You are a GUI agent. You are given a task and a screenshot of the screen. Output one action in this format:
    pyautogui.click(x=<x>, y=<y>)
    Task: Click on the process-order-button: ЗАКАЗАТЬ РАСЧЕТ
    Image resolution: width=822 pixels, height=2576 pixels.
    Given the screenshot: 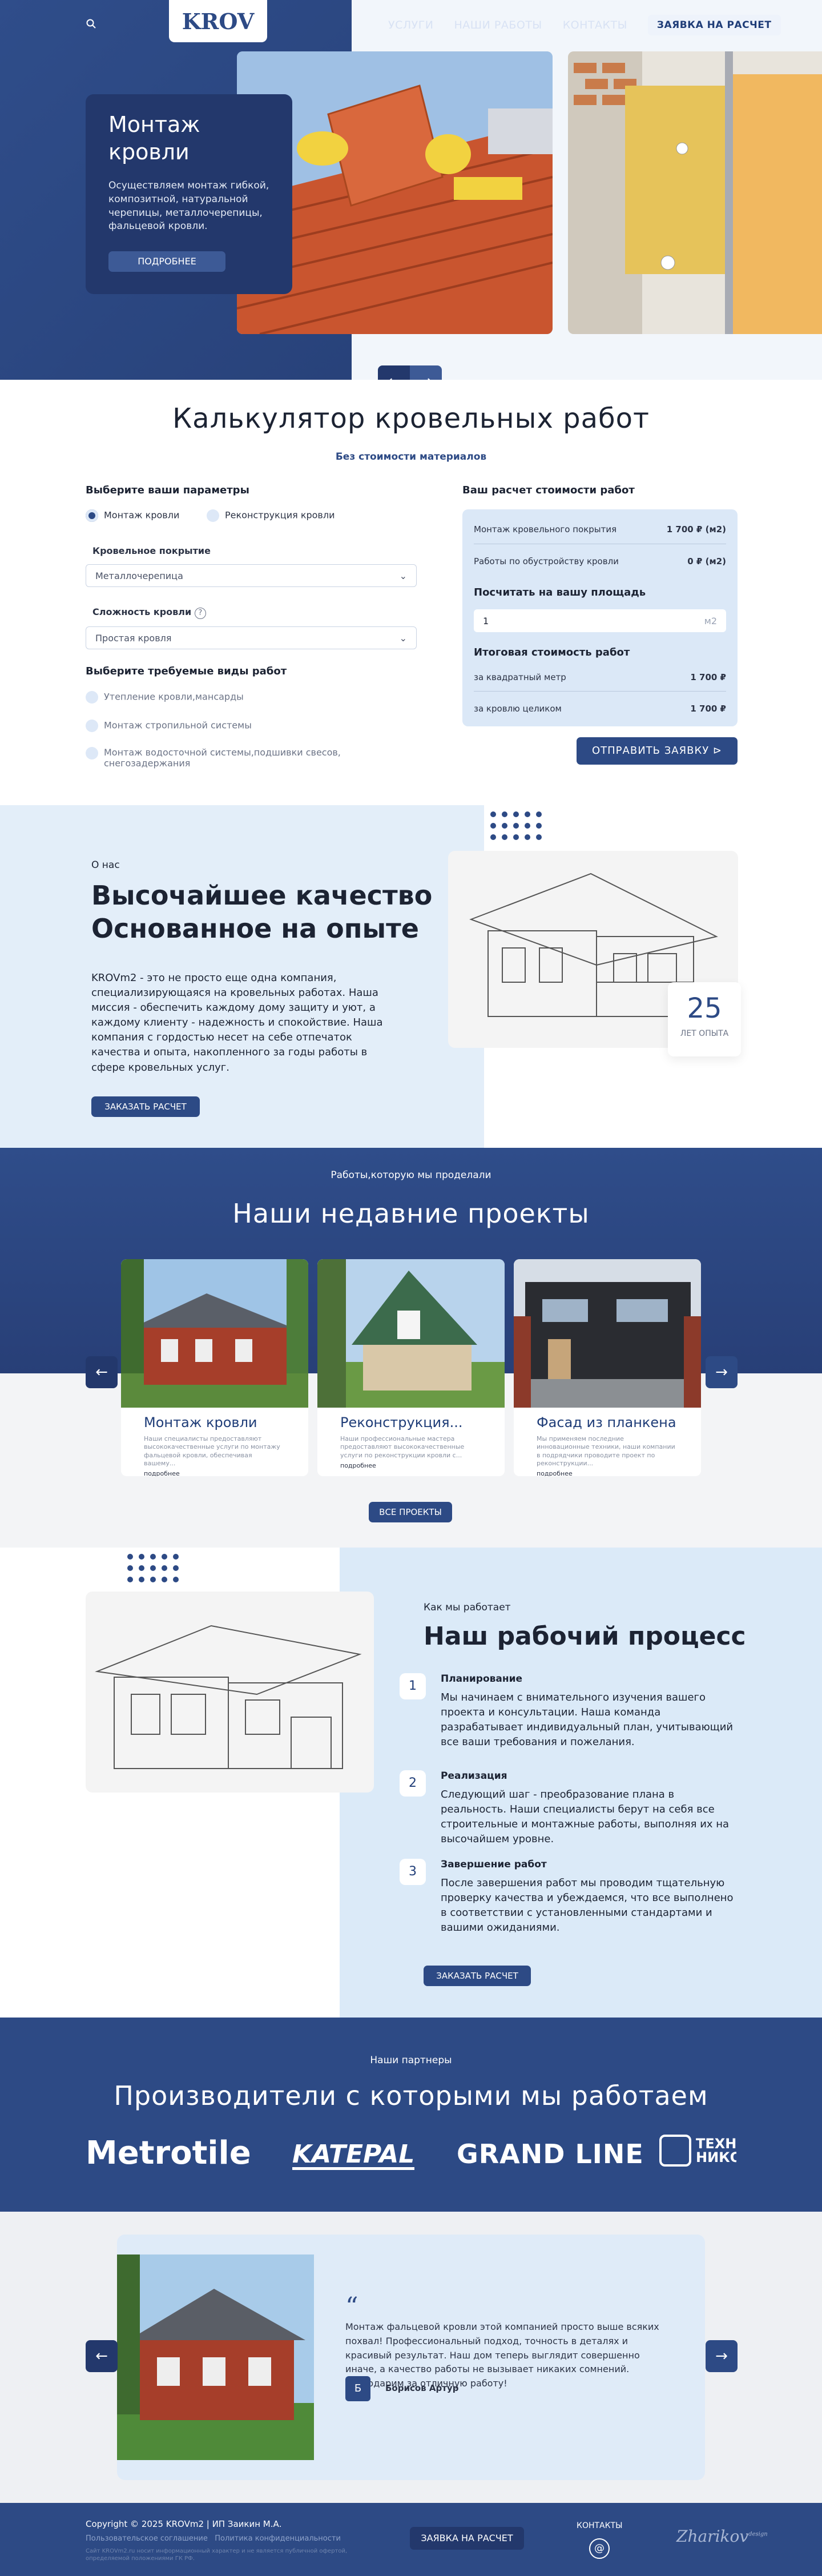 What is the action you would take?
    pyautogui.click(x=477, y=1976)
    